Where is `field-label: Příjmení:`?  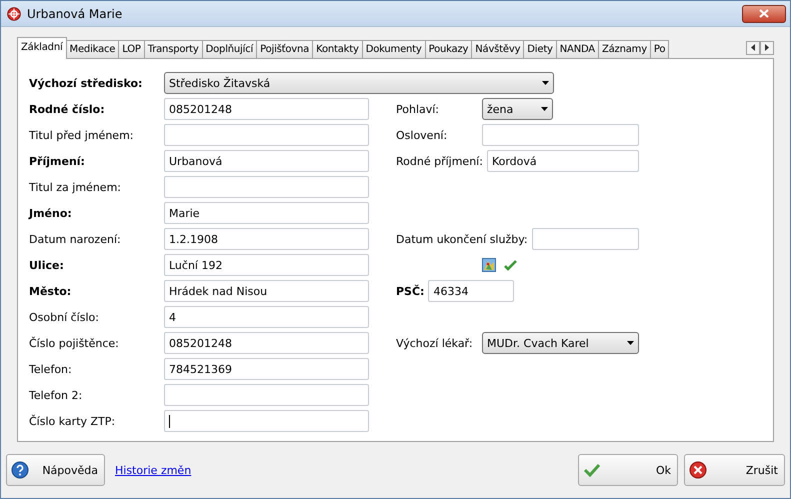 field-label: Příjmení: is located at coordinates (57, 161).